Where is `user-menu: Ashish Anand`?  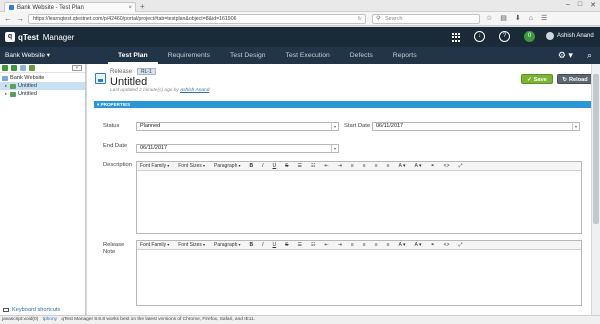
user-menu: Ashish Anand is located at coordinates (570, 36).